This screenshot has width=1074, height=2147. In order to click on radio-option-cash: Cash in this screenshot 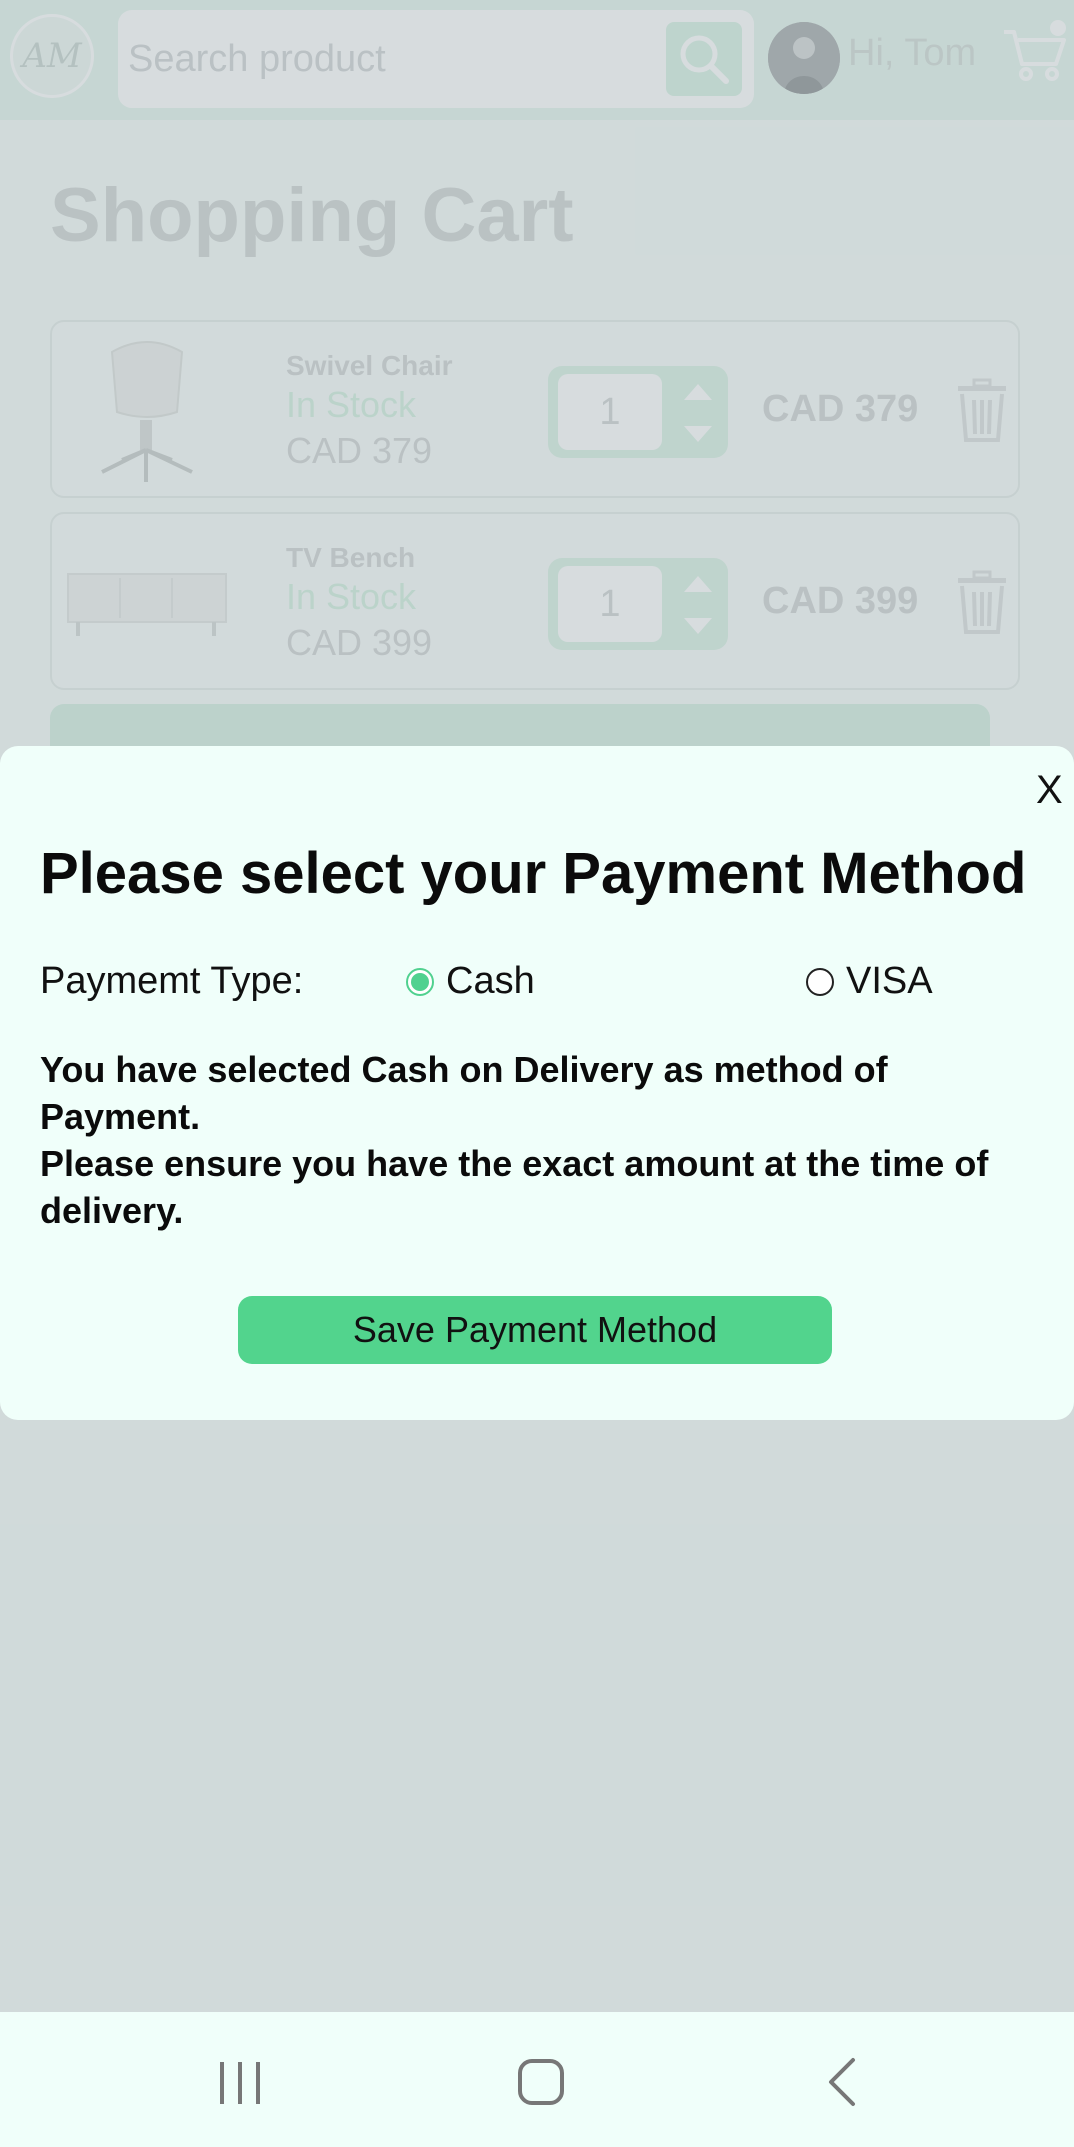, I will do `click(470, 981)`.